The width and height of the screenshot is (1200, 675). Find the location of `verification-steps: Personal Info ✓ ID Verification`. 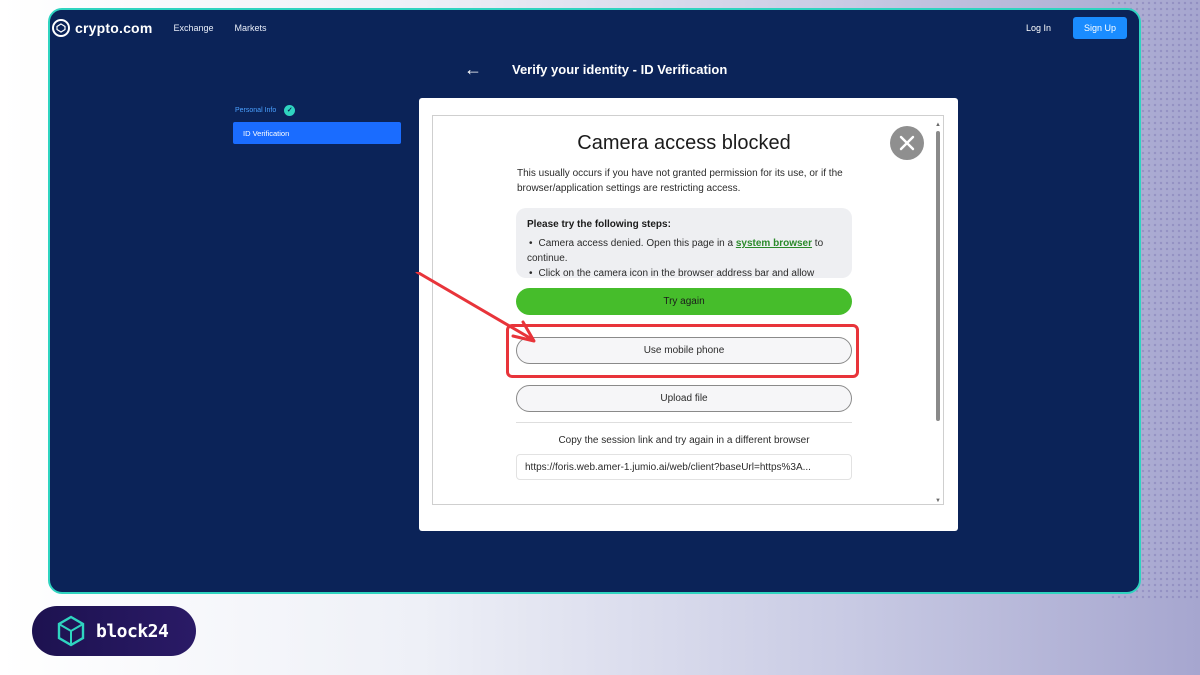

verification-steps: Personal Info ✓ ID Verification is located at coordinates (317, 123).